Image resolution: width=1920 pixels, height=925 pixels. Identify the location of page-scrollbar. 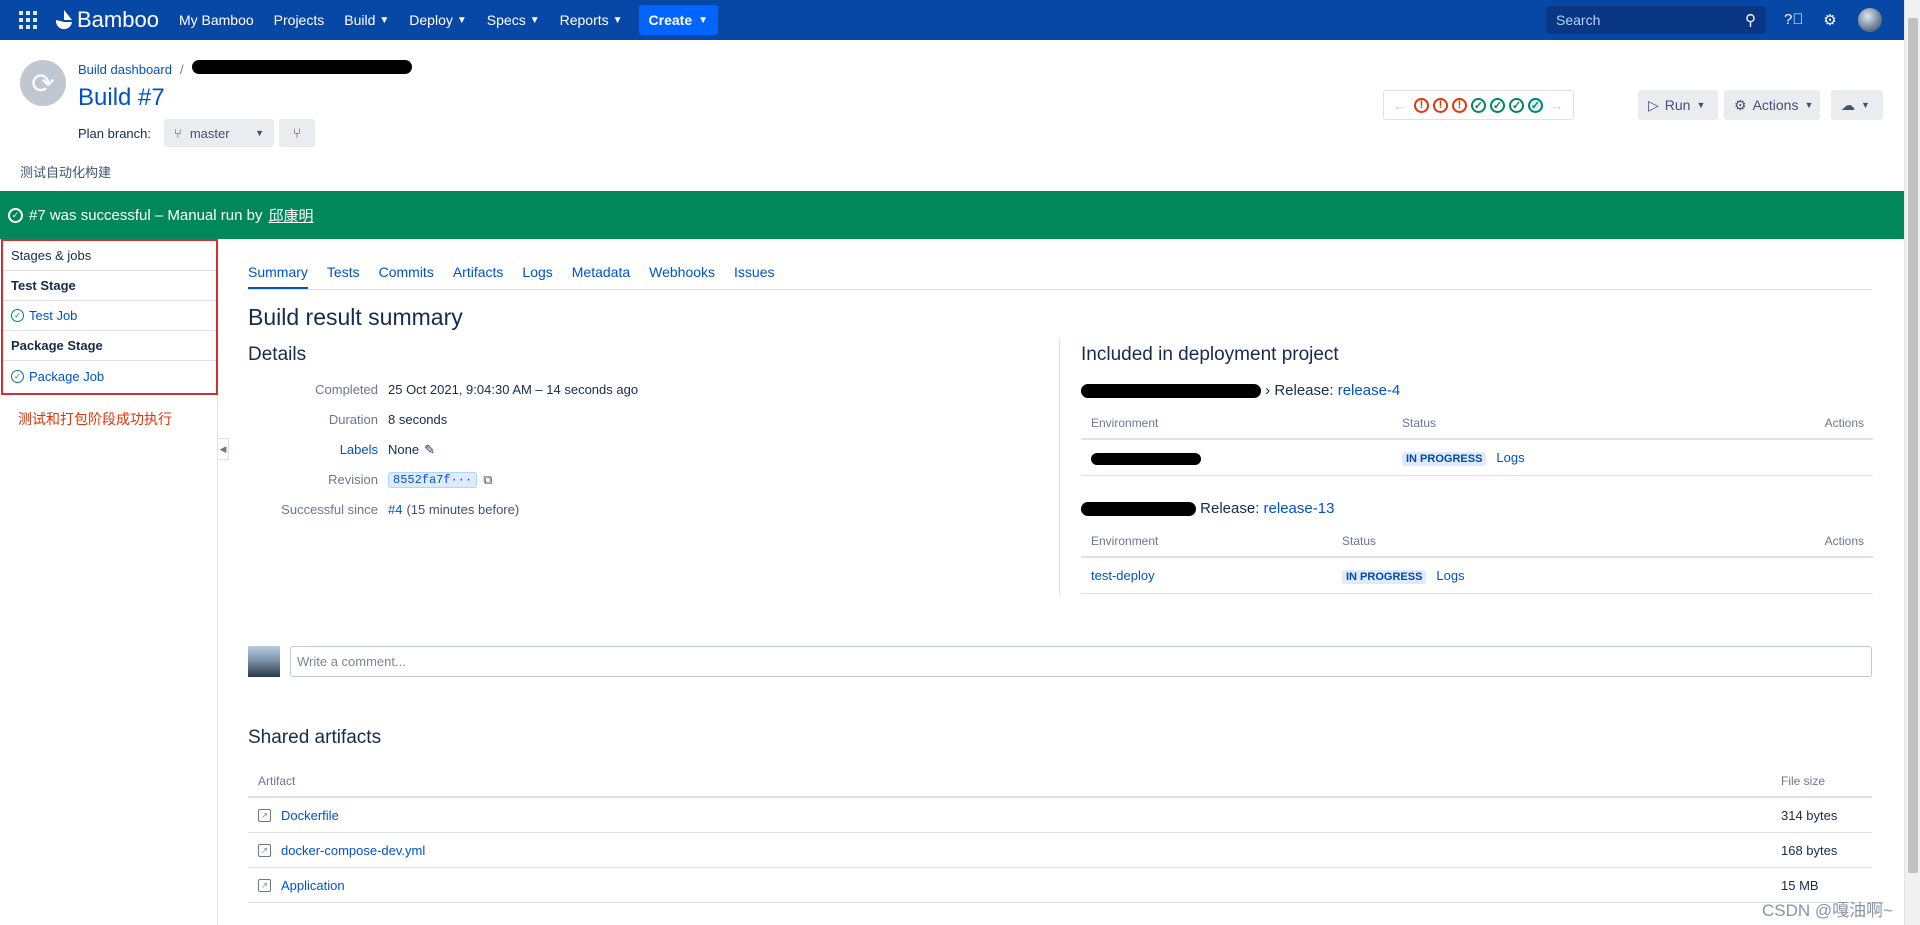
(1912, 462).